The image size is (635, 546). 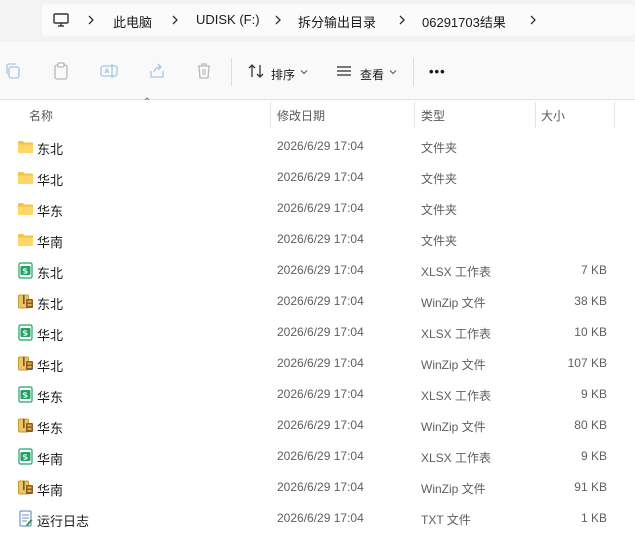 I want to click on file-row: 东北 2026/6/29 17:04 XLSX 工作表 7 KB, so click(x=317, y=270).